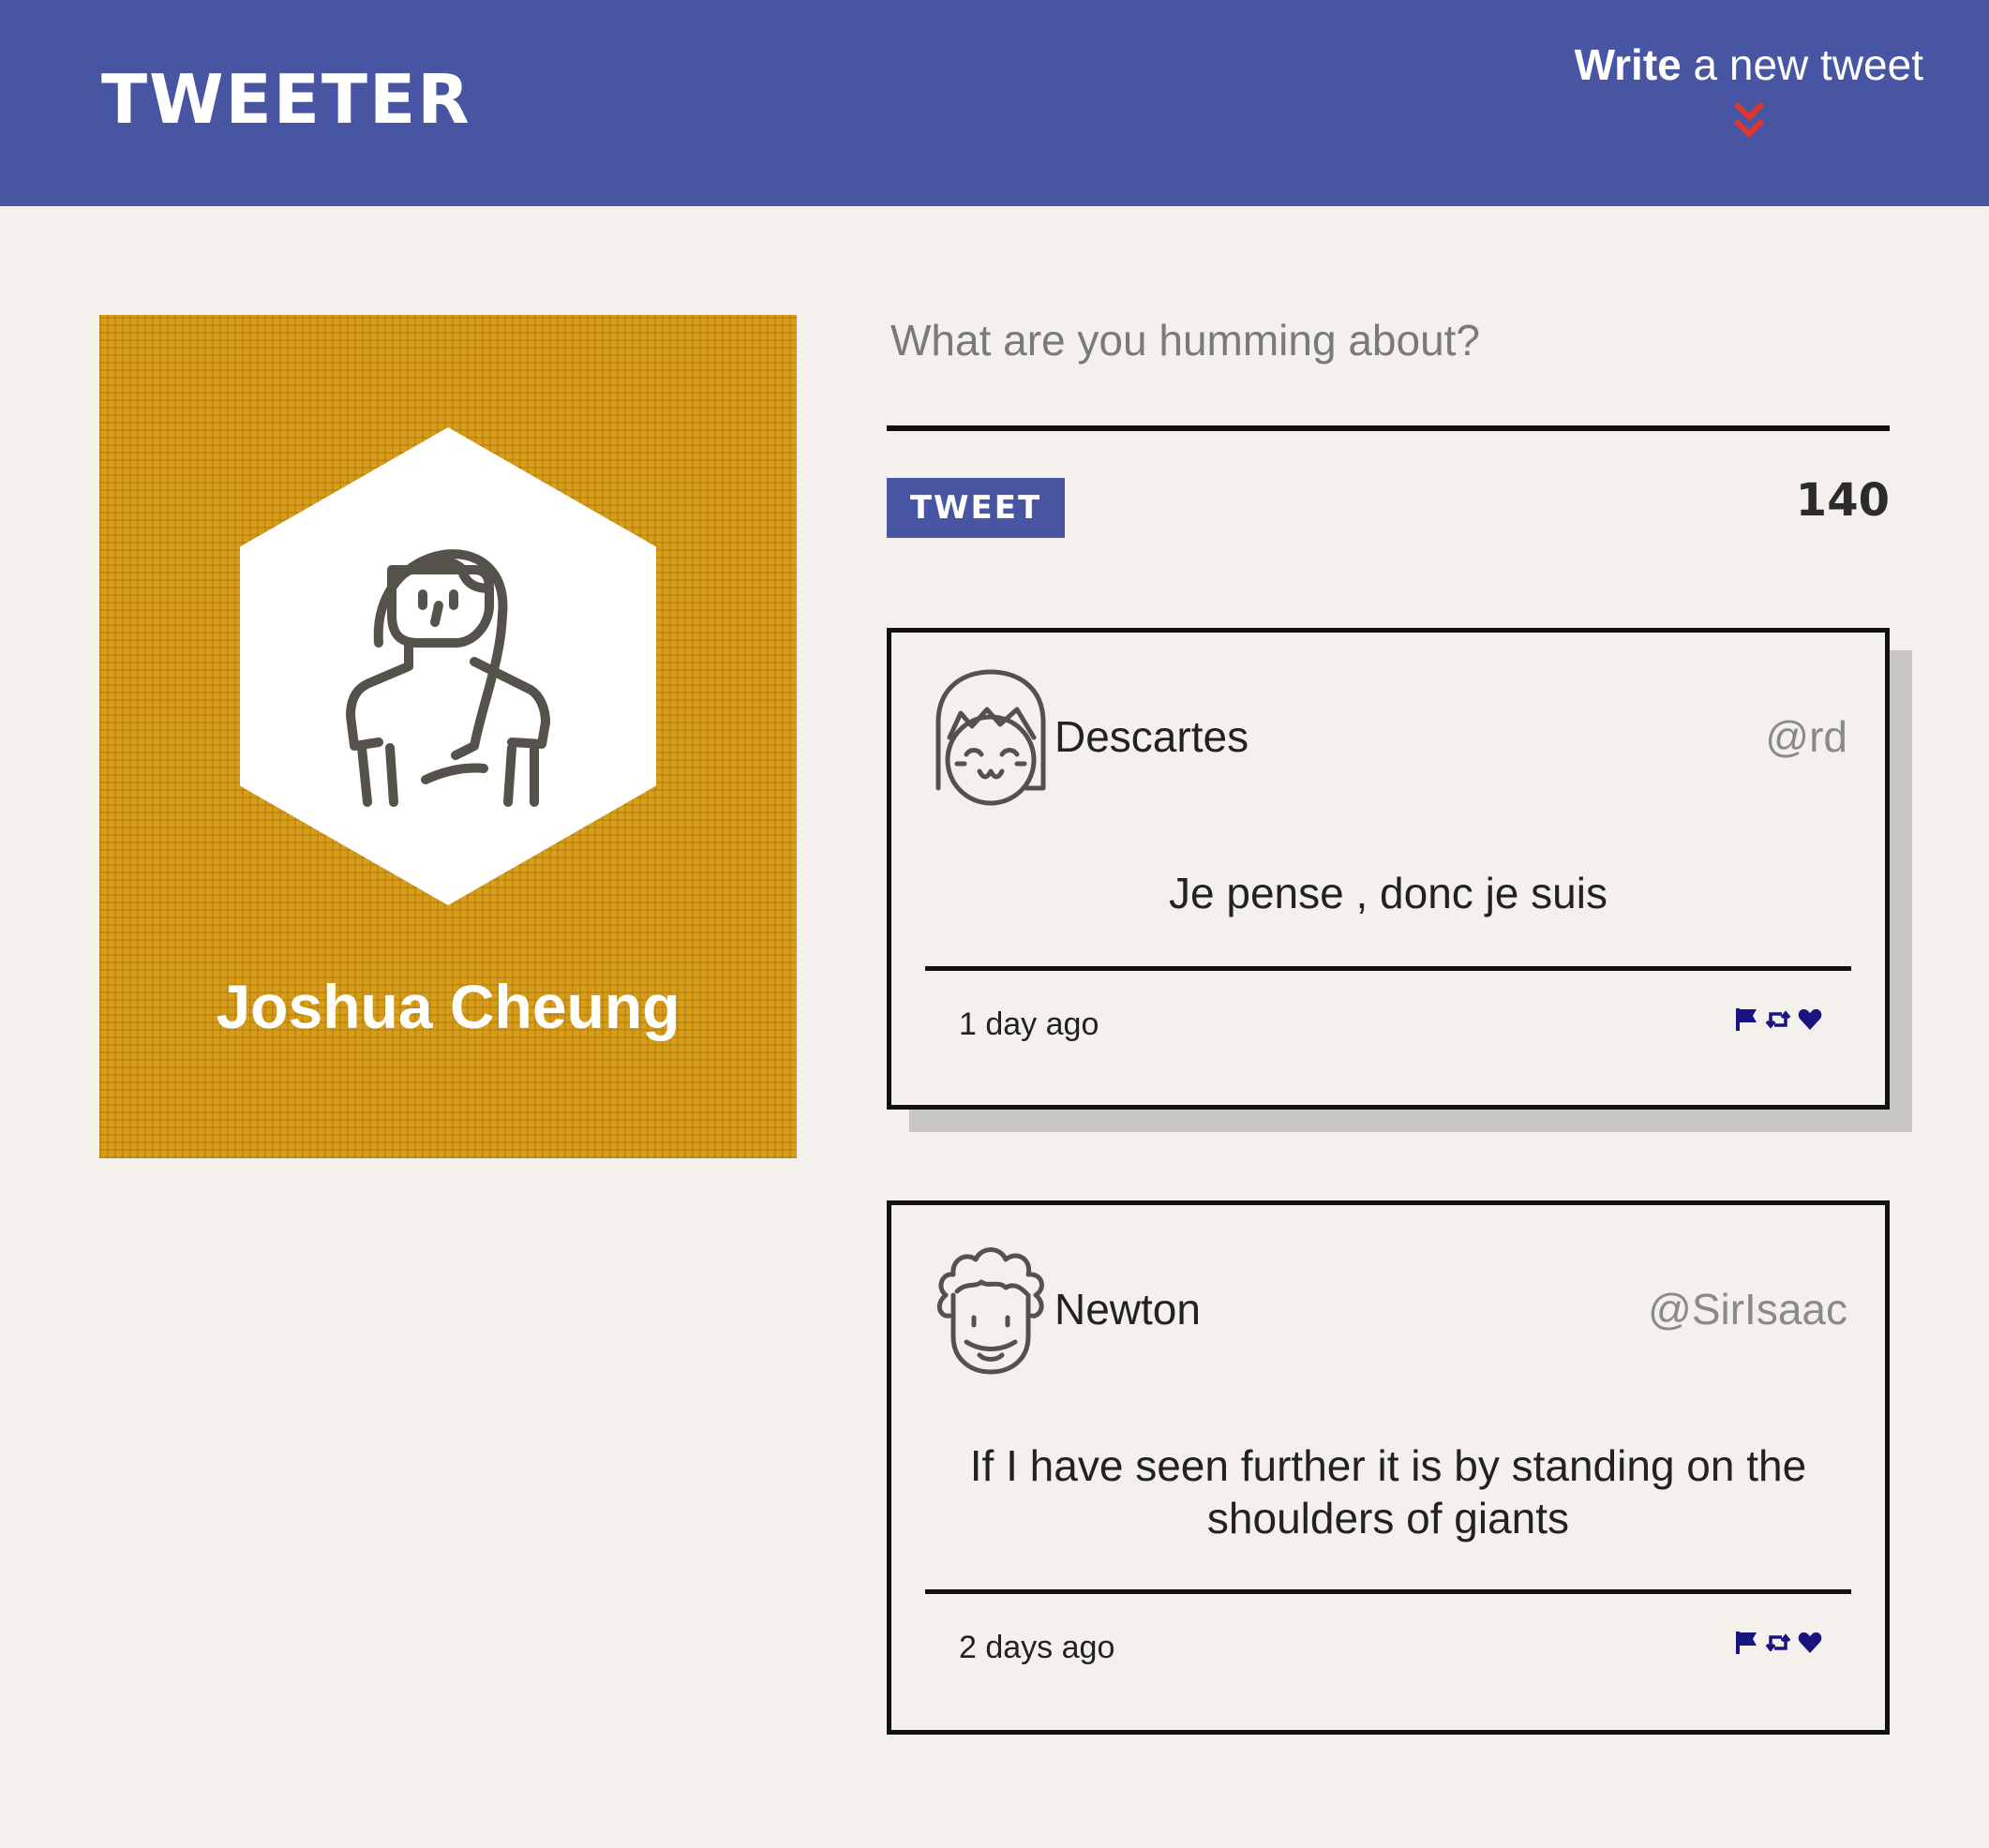 This screenshot has width=1989, height=1848. I want to click on tweet-content: Je pense , donc je suis, so click(1388, 893).